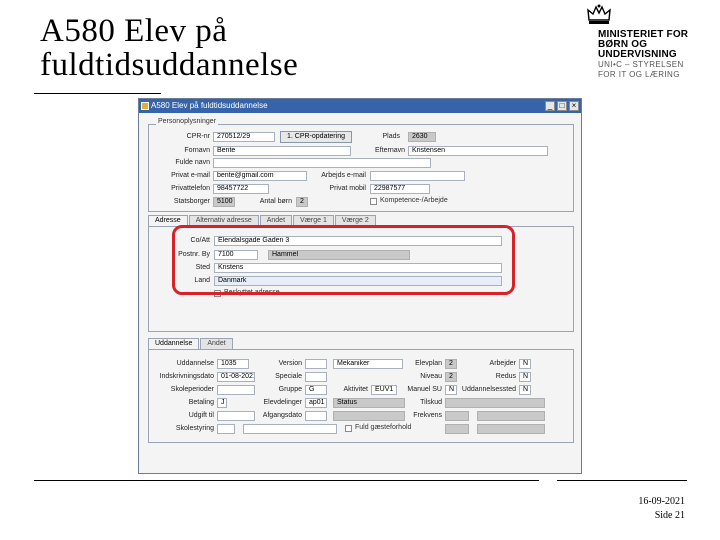 Image resolution: width=720 pixels, height=540 pixels. What do you see at coordinates (505, 376) in the screenshot?
I see `redus-label: Redus` at bounding box center [505, 376].